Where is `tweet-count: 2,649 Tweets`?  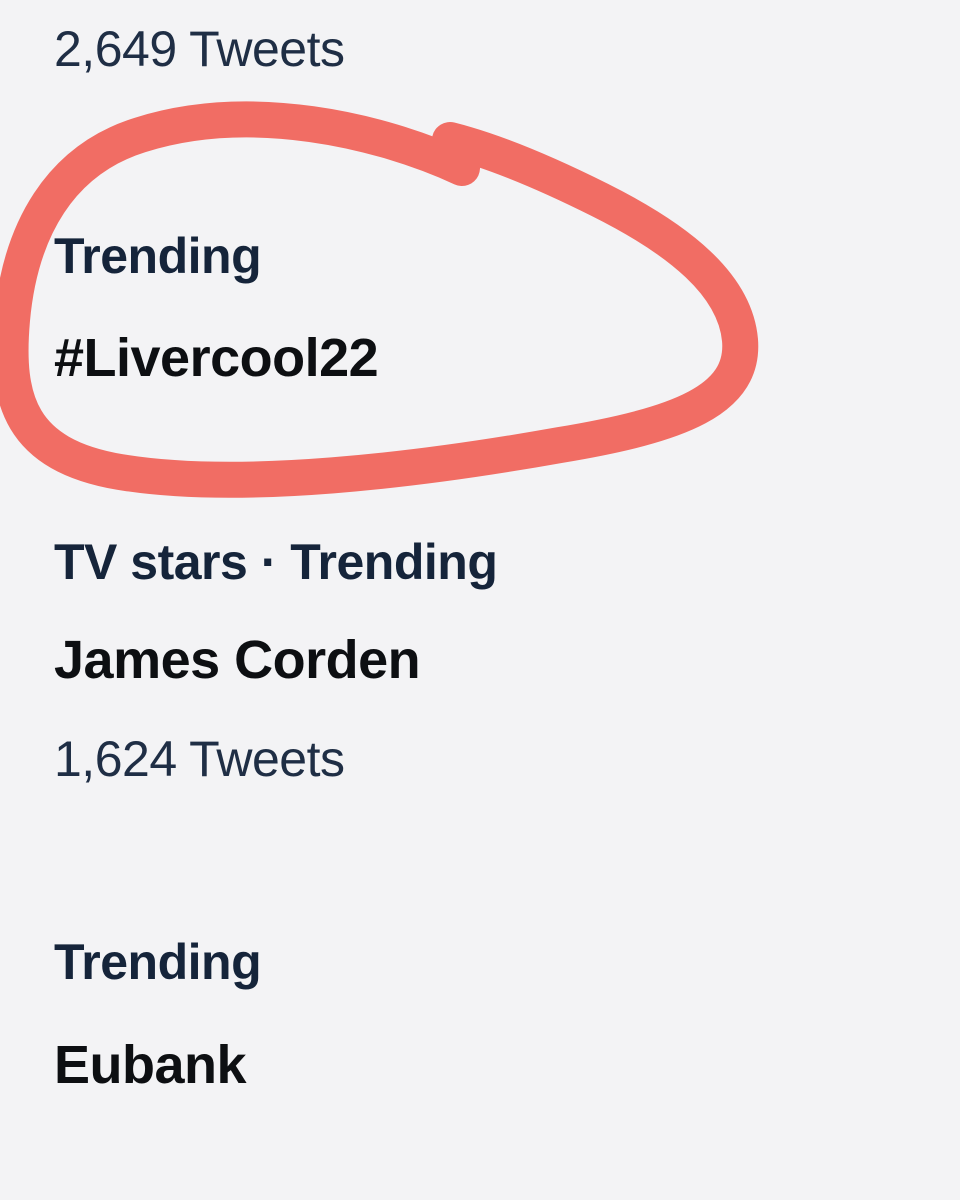 tweet-count: 2,649 Tweets is located at coordinates (199, 49).